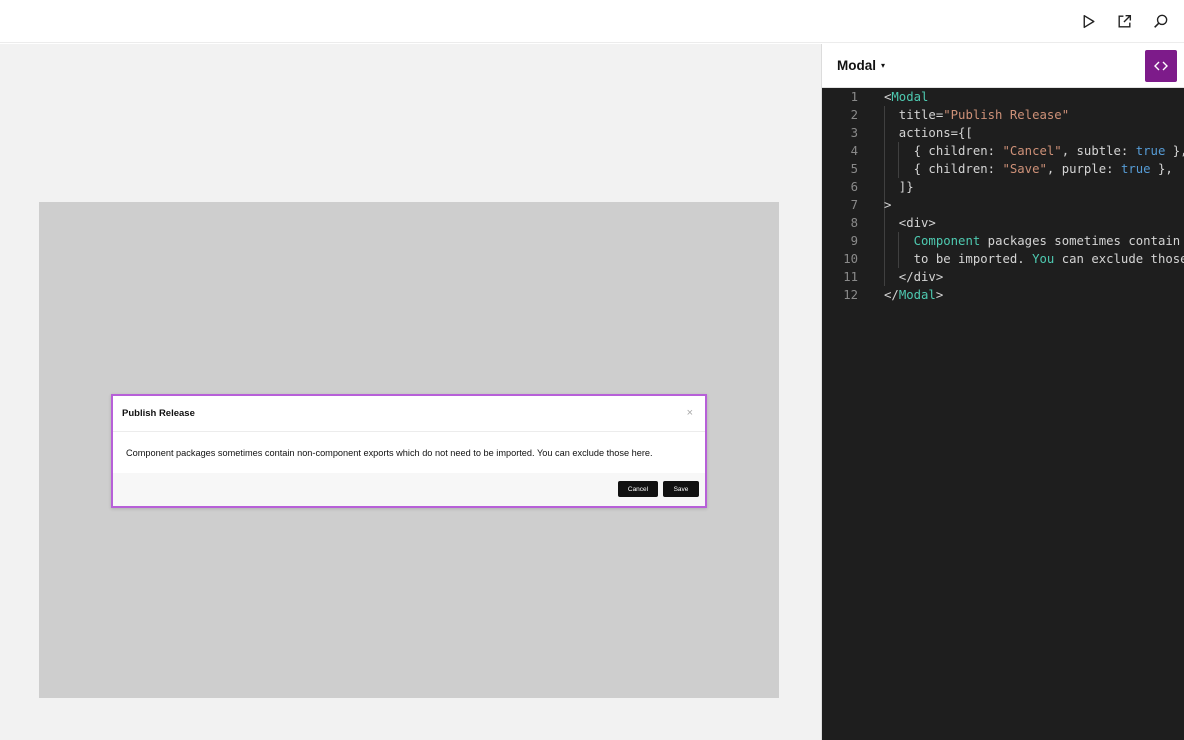  I want to click on line-number: 6, so click(854, 187).